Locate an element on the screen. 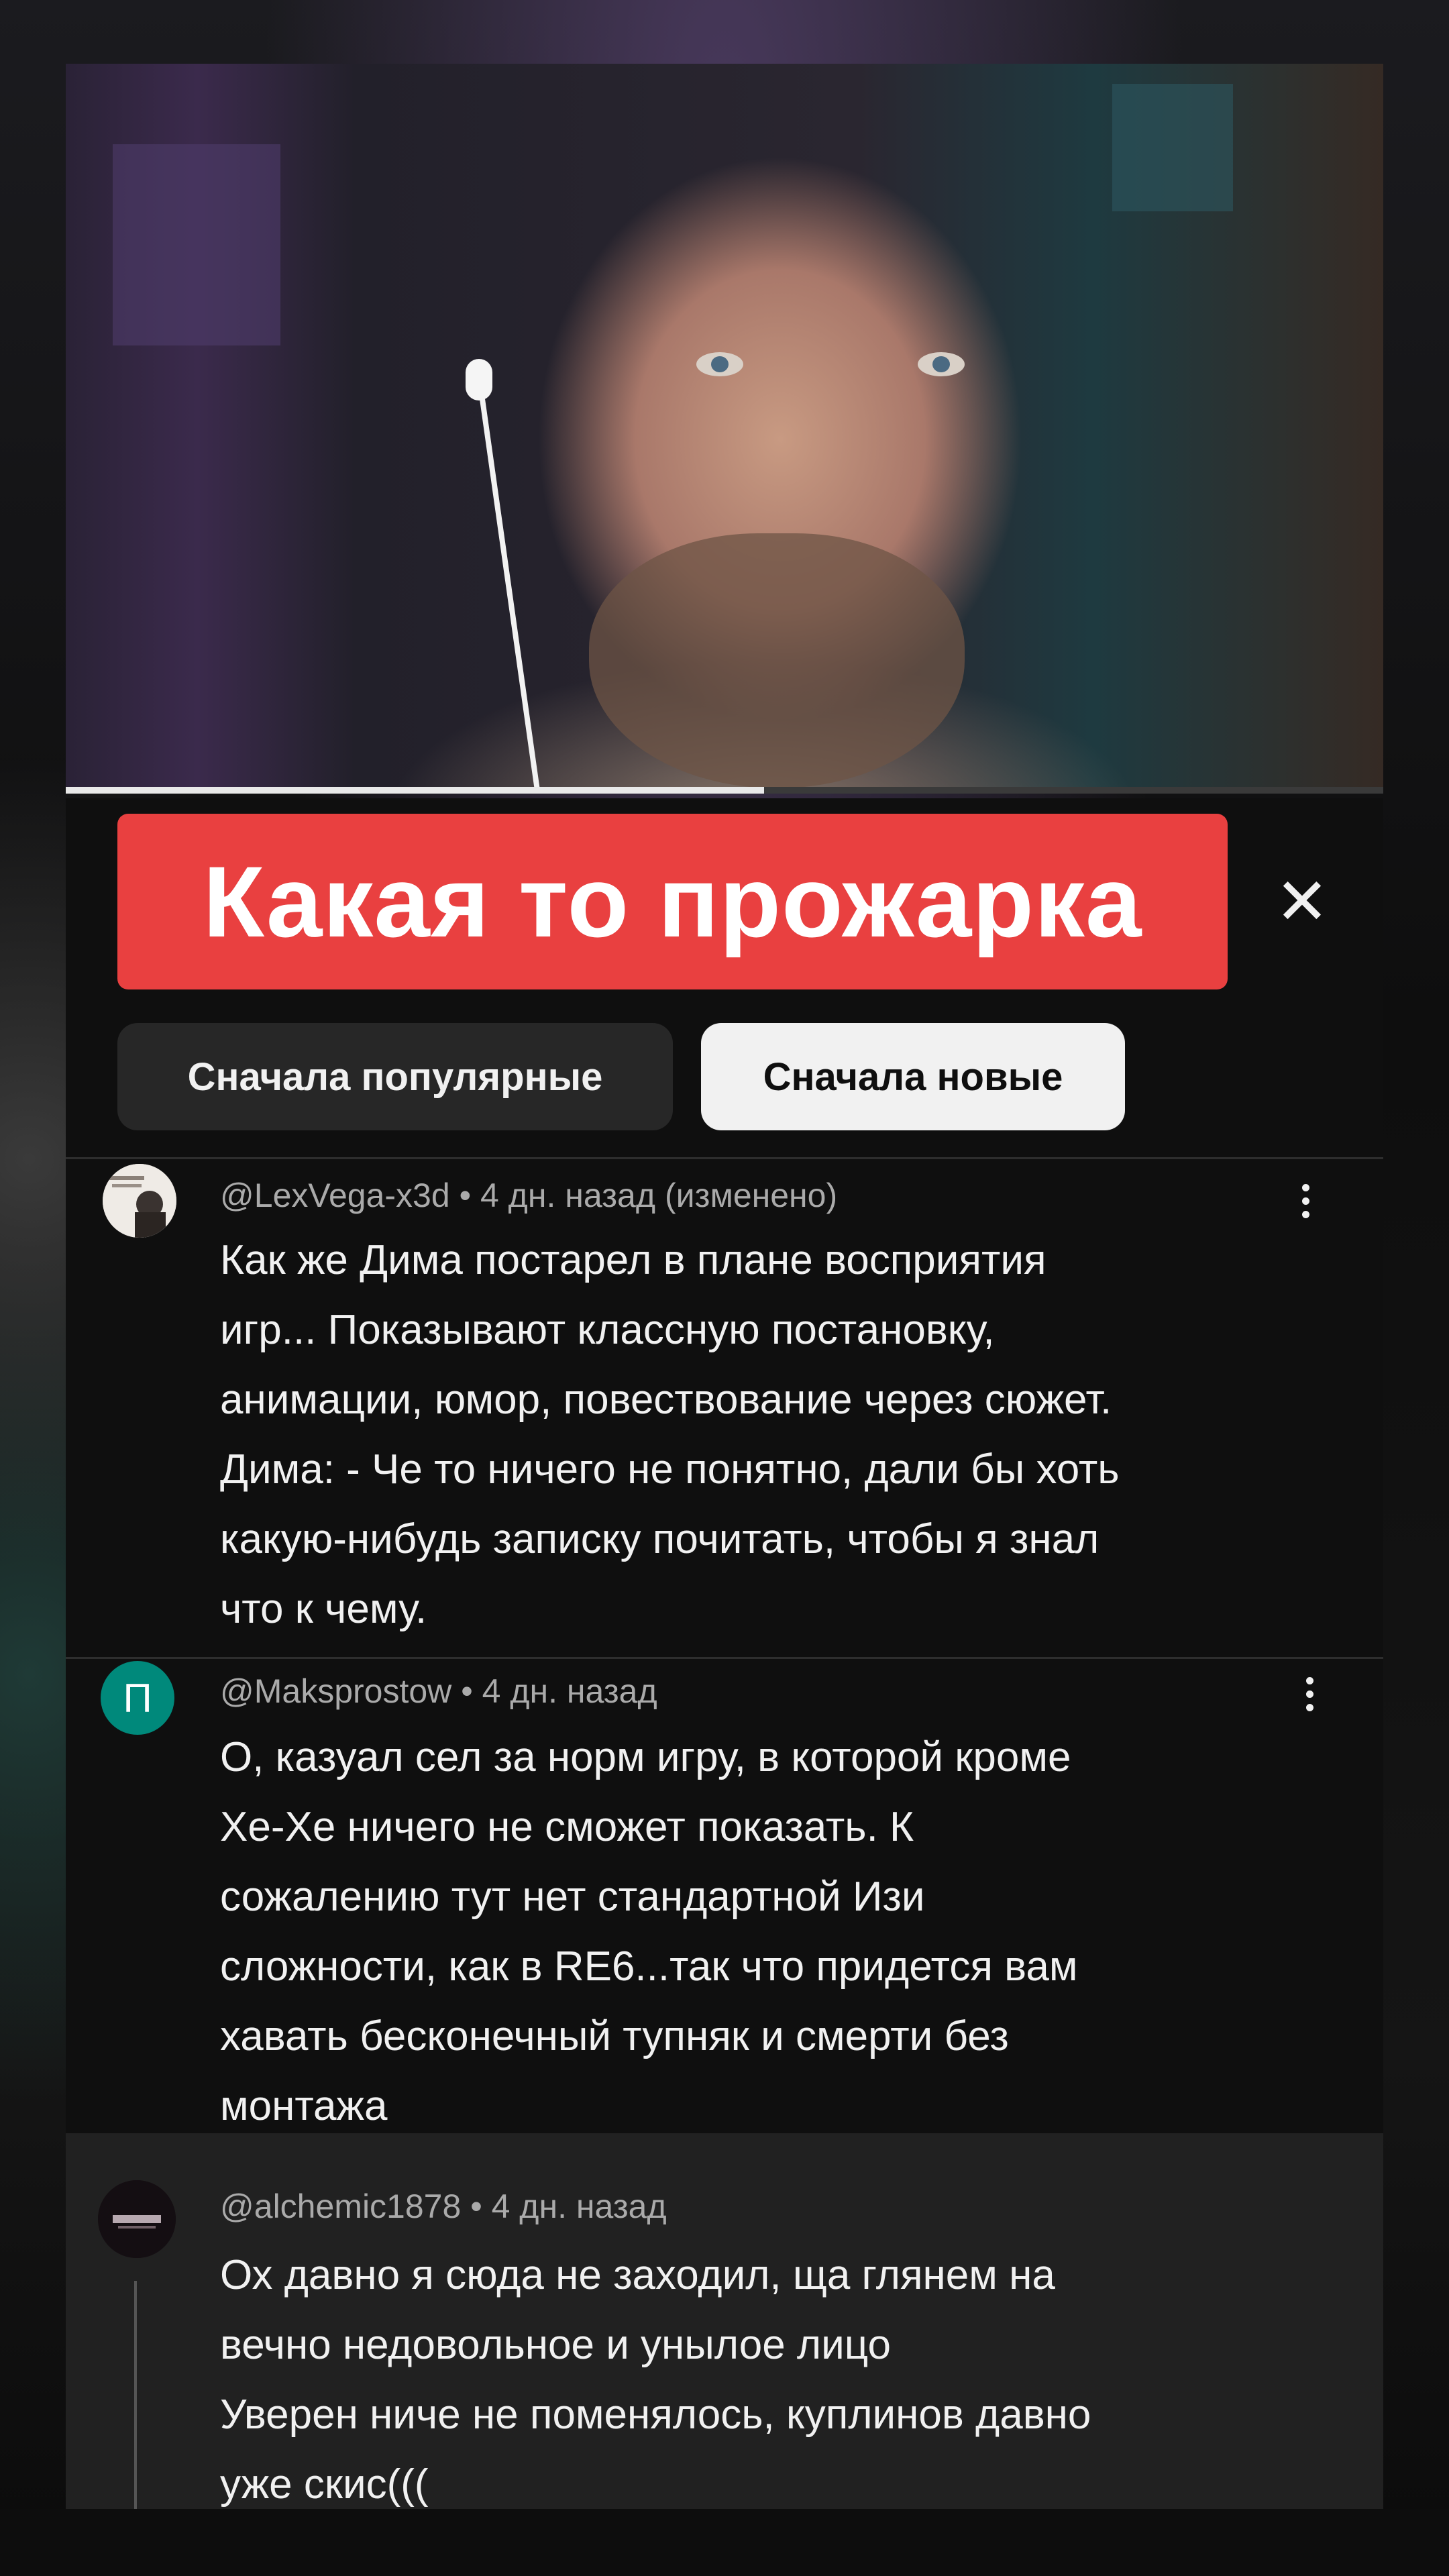 Image resolution: width=1449 pixels, height=2576 pixels. avatar: П is located at coordinates (137, 1698).